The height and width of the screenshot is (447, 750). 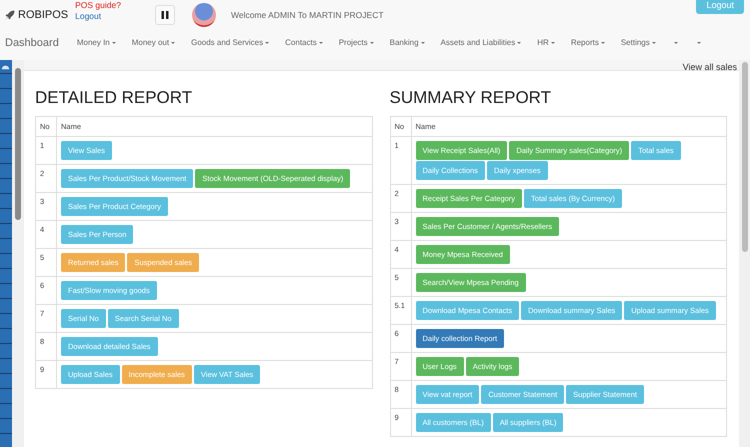 What do you see at coordinates (10, 15) in the screenshot?
I see `rocket-icon` at bounding box center [10, 15].